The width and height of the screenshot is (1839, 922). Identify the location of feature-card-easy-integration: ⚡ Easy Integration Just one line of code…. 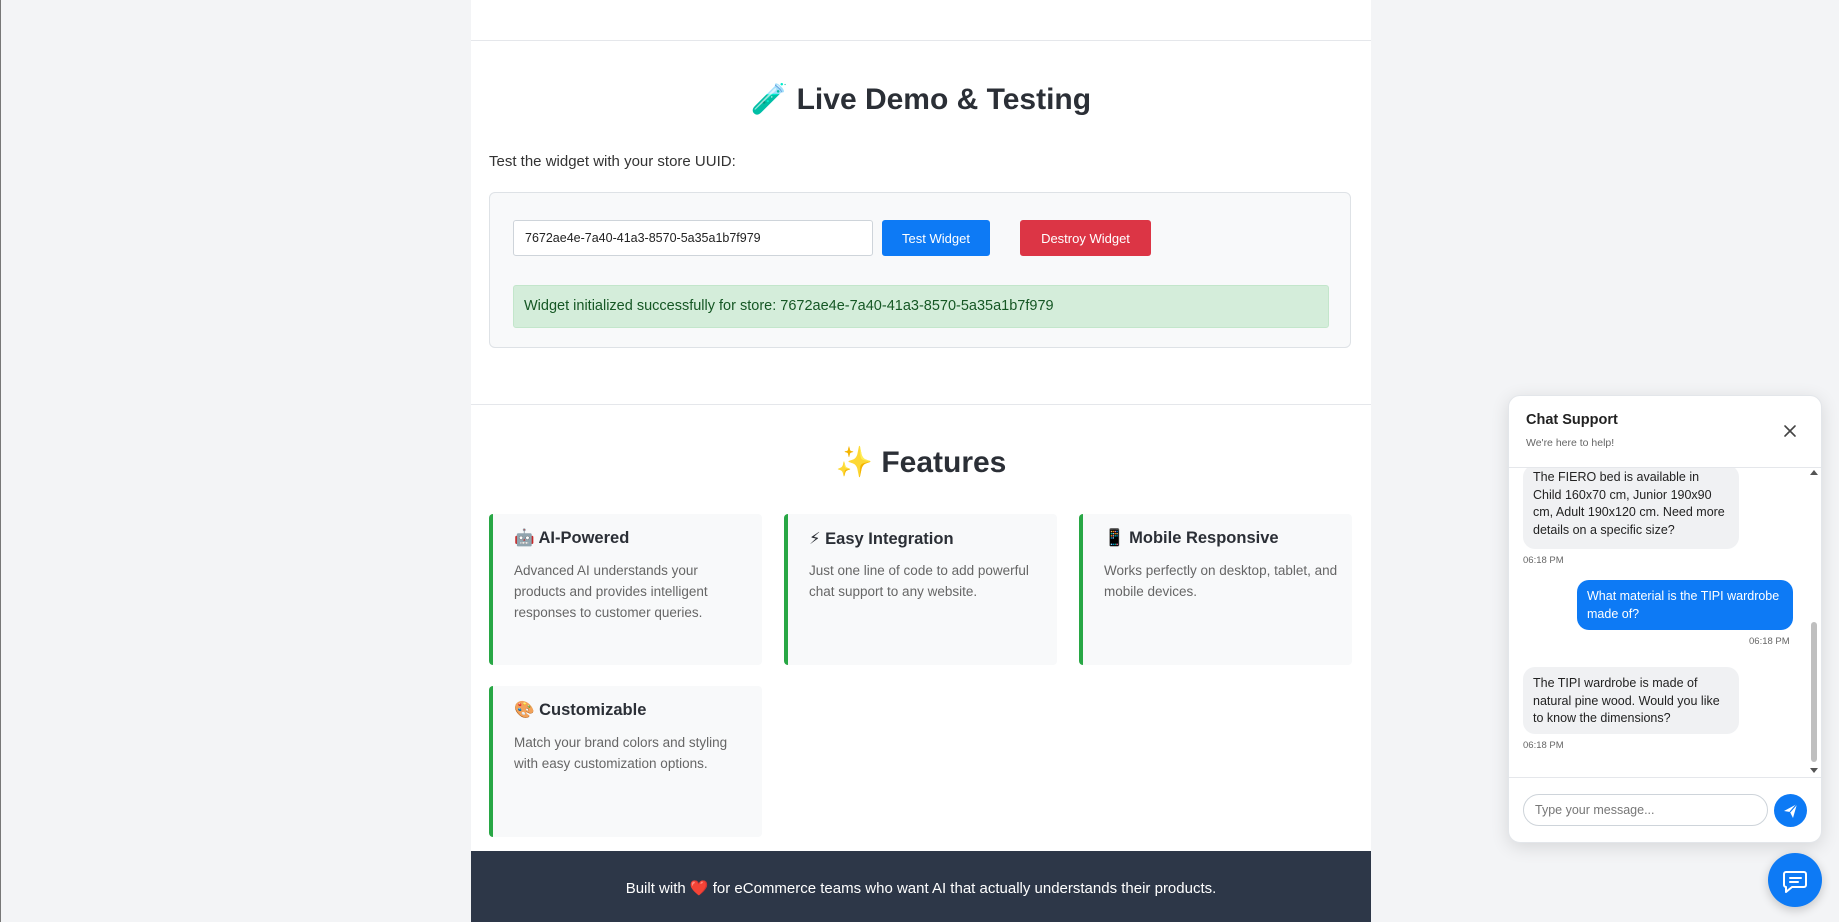
(920, 589).